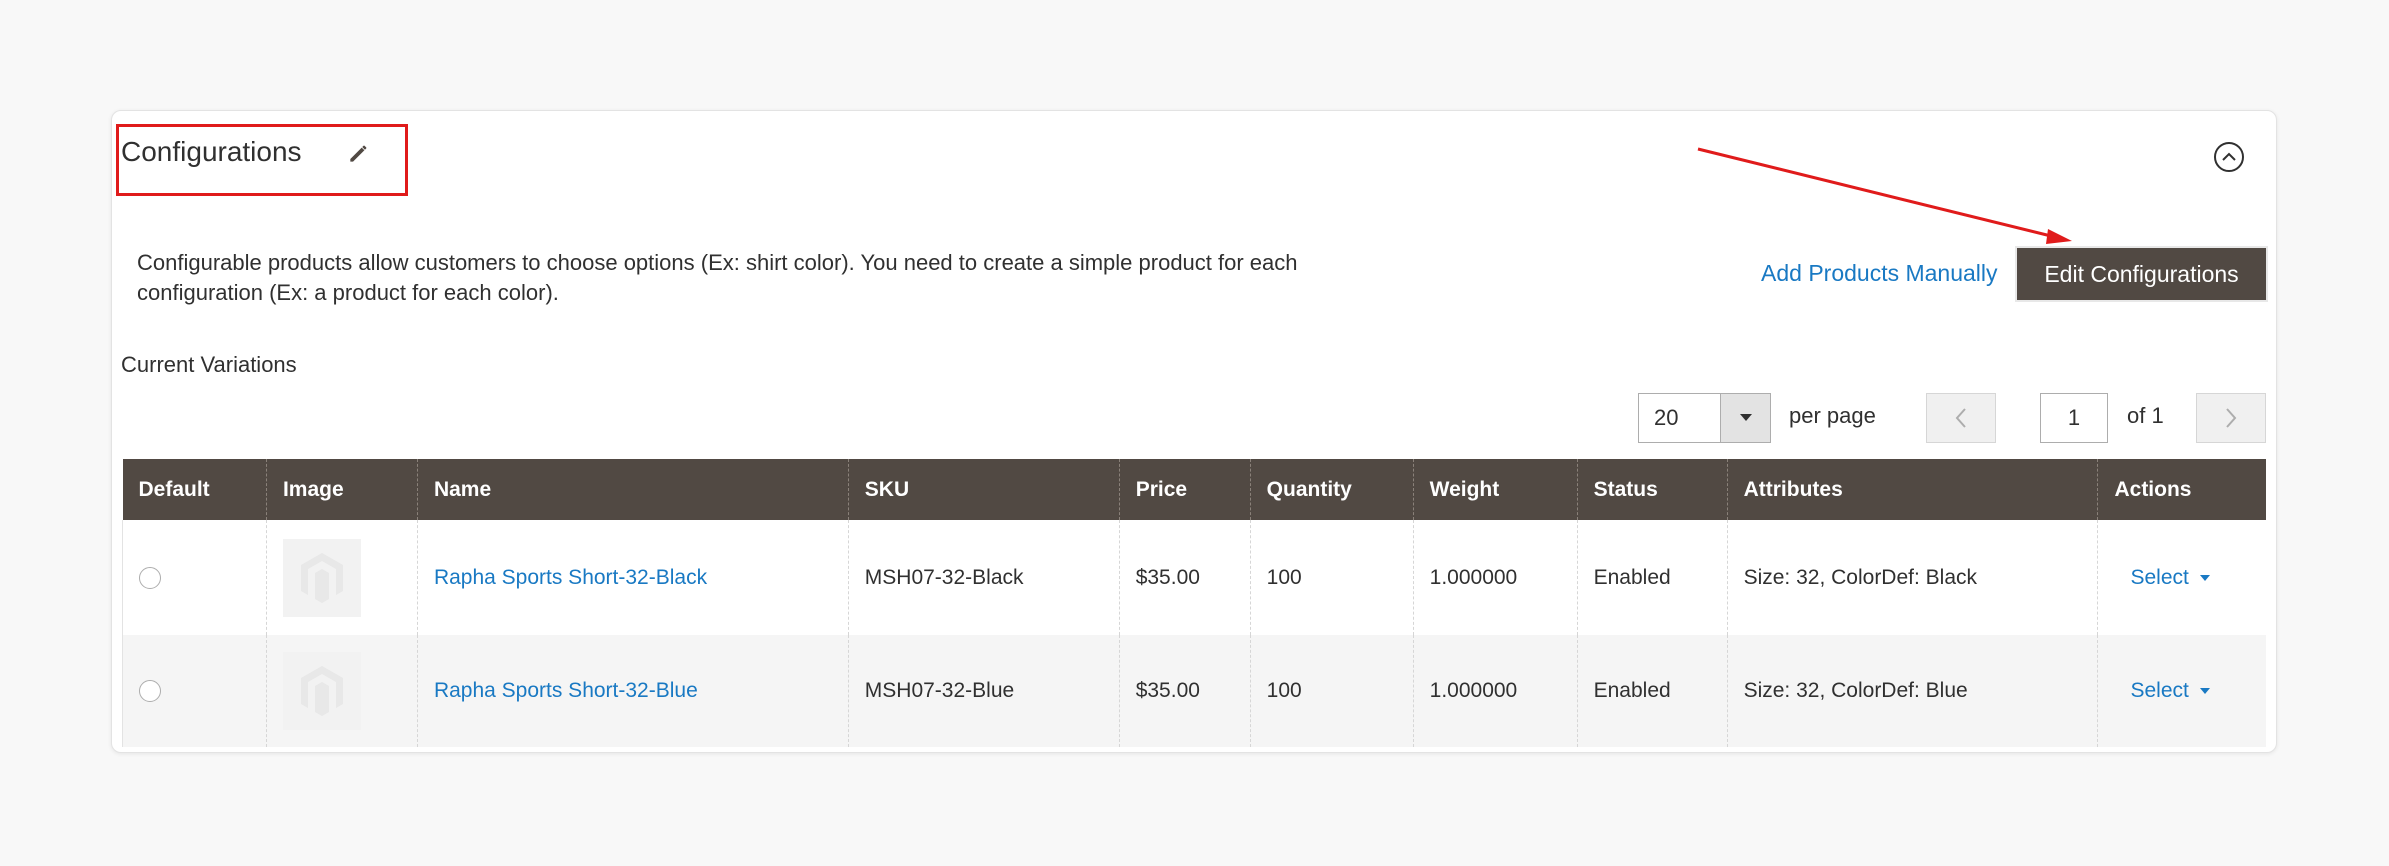 This screenshot has width=2389, height=866. I want to click on annotation-highlight-box, so click(262, 160).